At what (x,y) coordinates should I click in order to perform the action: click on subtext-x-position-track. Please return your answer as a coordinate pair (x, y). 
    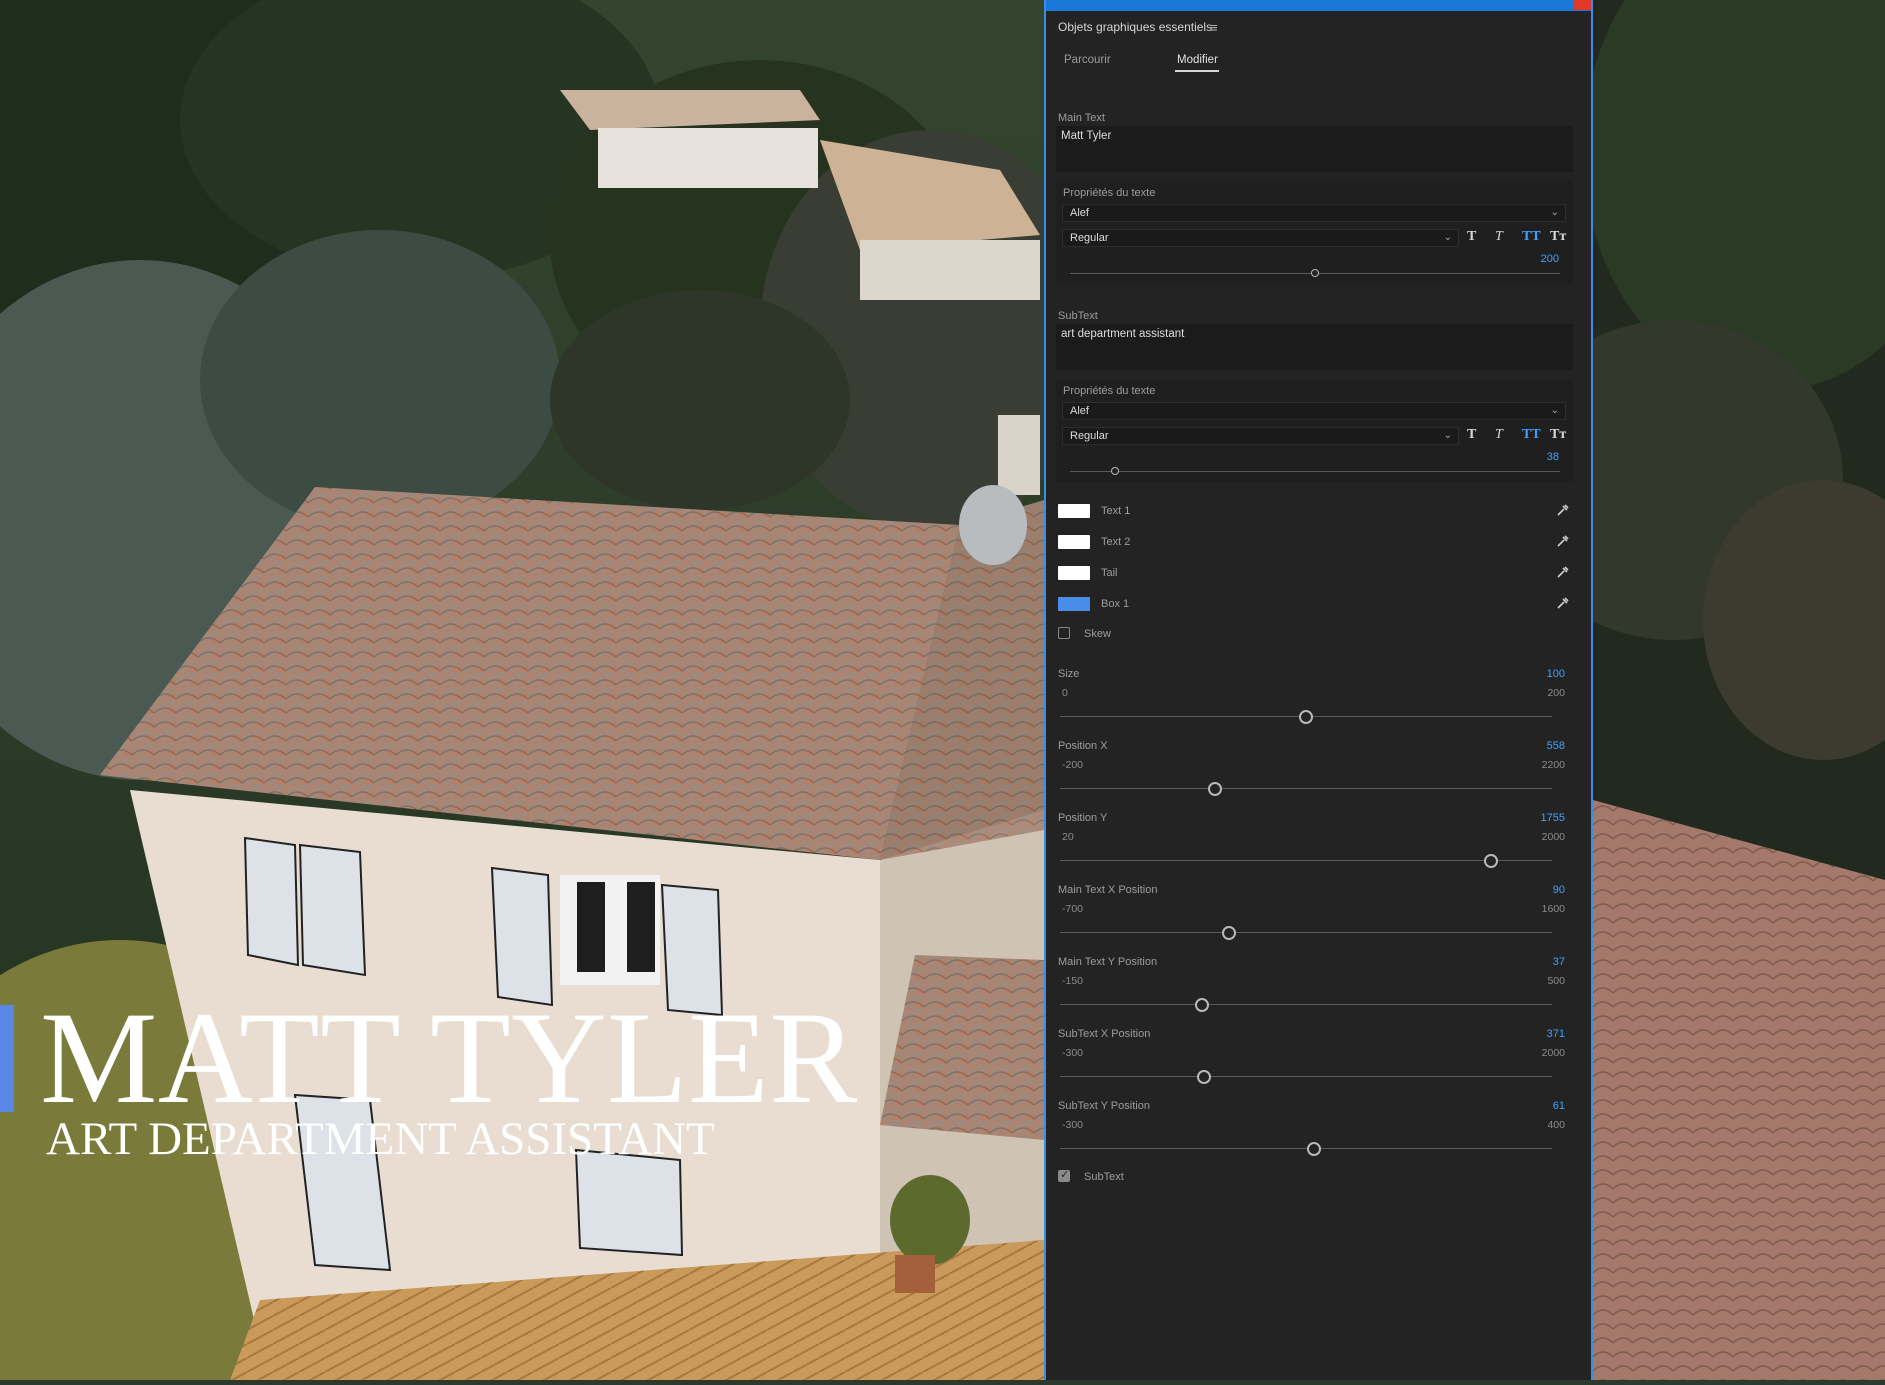
    Looking at the image, I should click on (1306, 1076).